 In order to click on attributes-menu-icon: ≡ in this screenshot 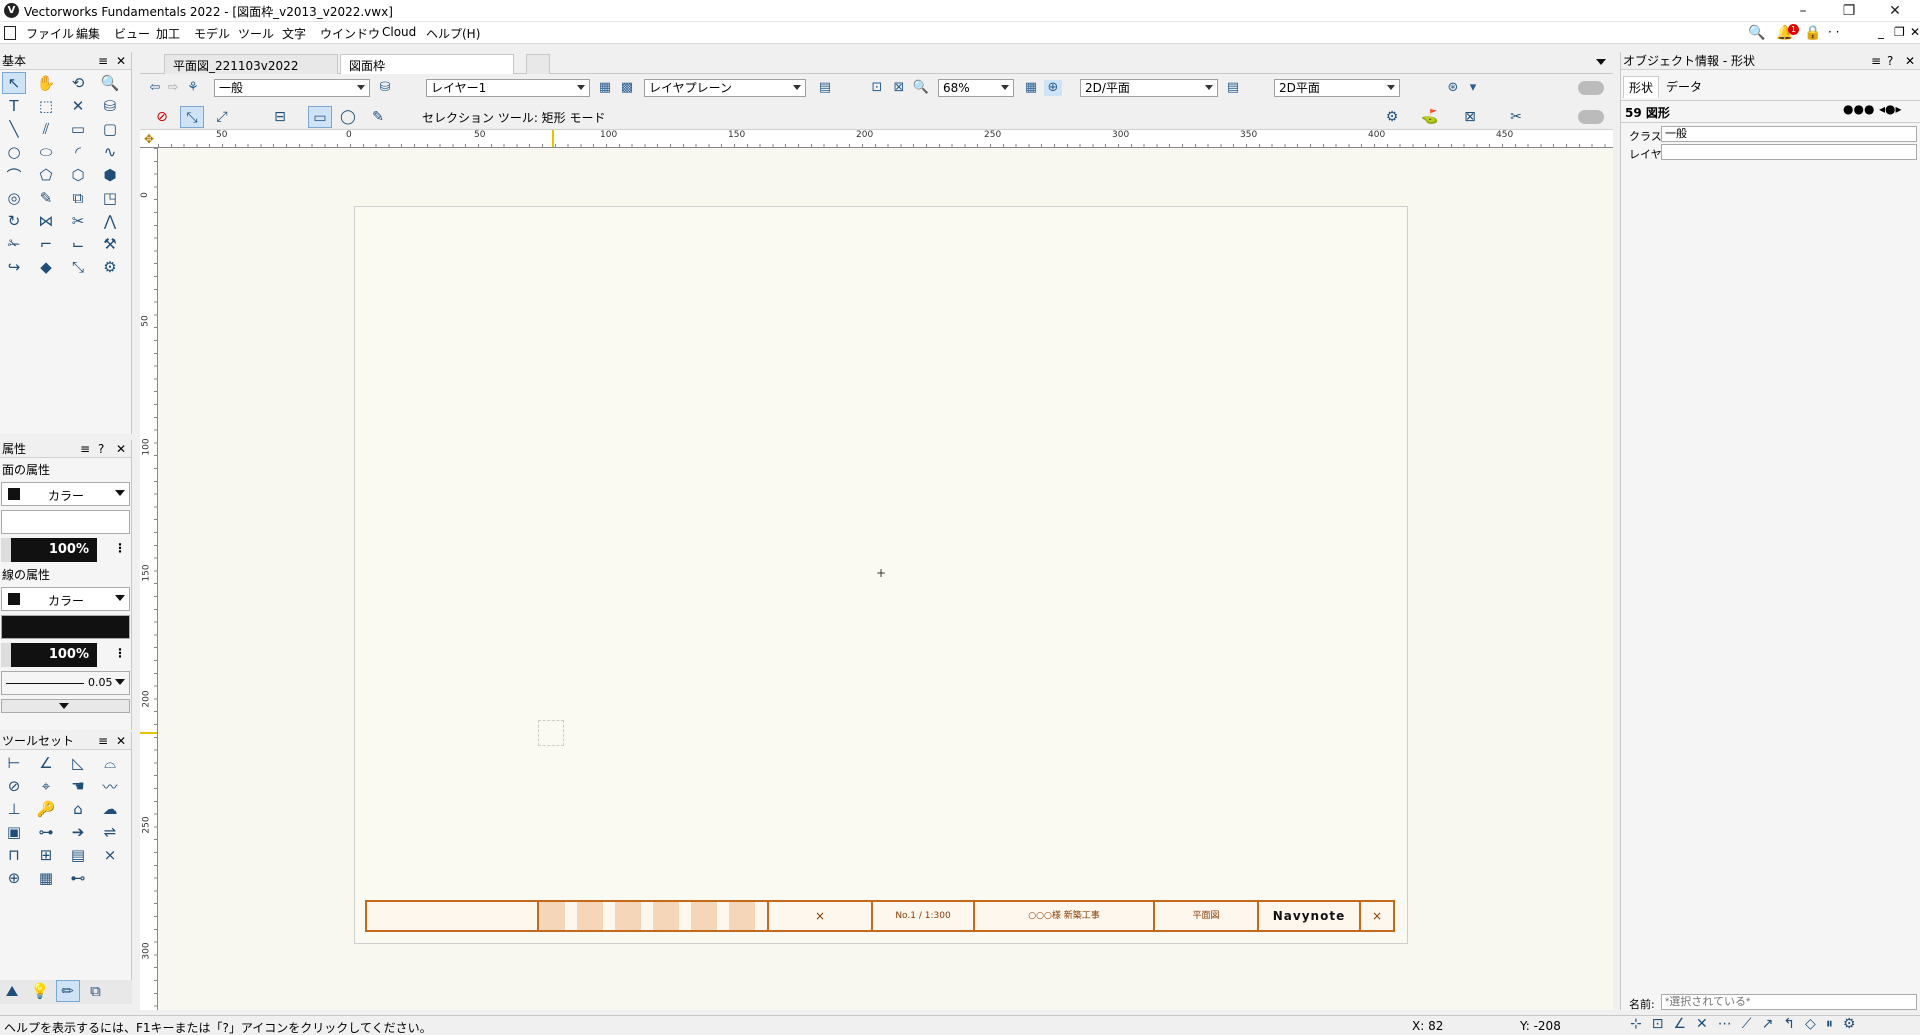, I will do `click(85, 449)`.